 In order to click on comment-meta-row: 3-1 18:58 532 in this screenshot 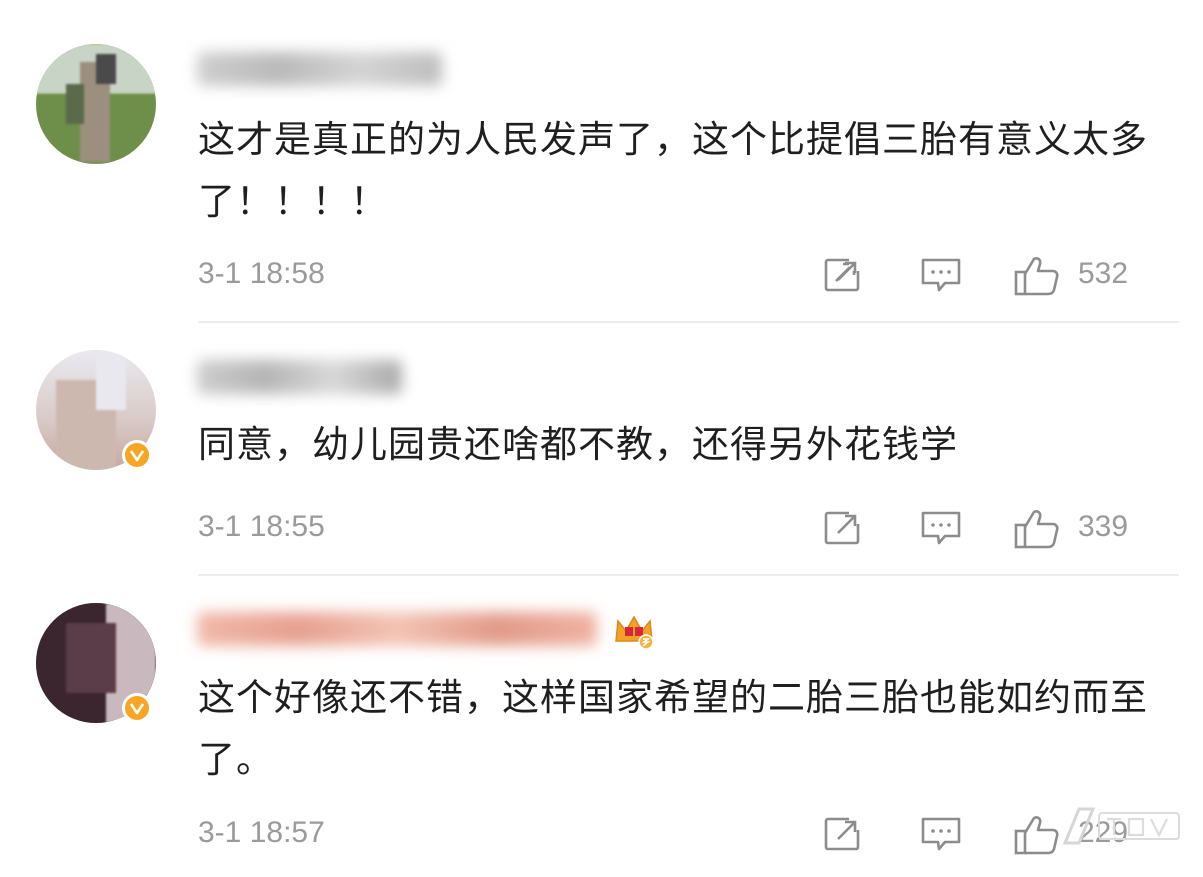, I will do `click(670, 275)`.